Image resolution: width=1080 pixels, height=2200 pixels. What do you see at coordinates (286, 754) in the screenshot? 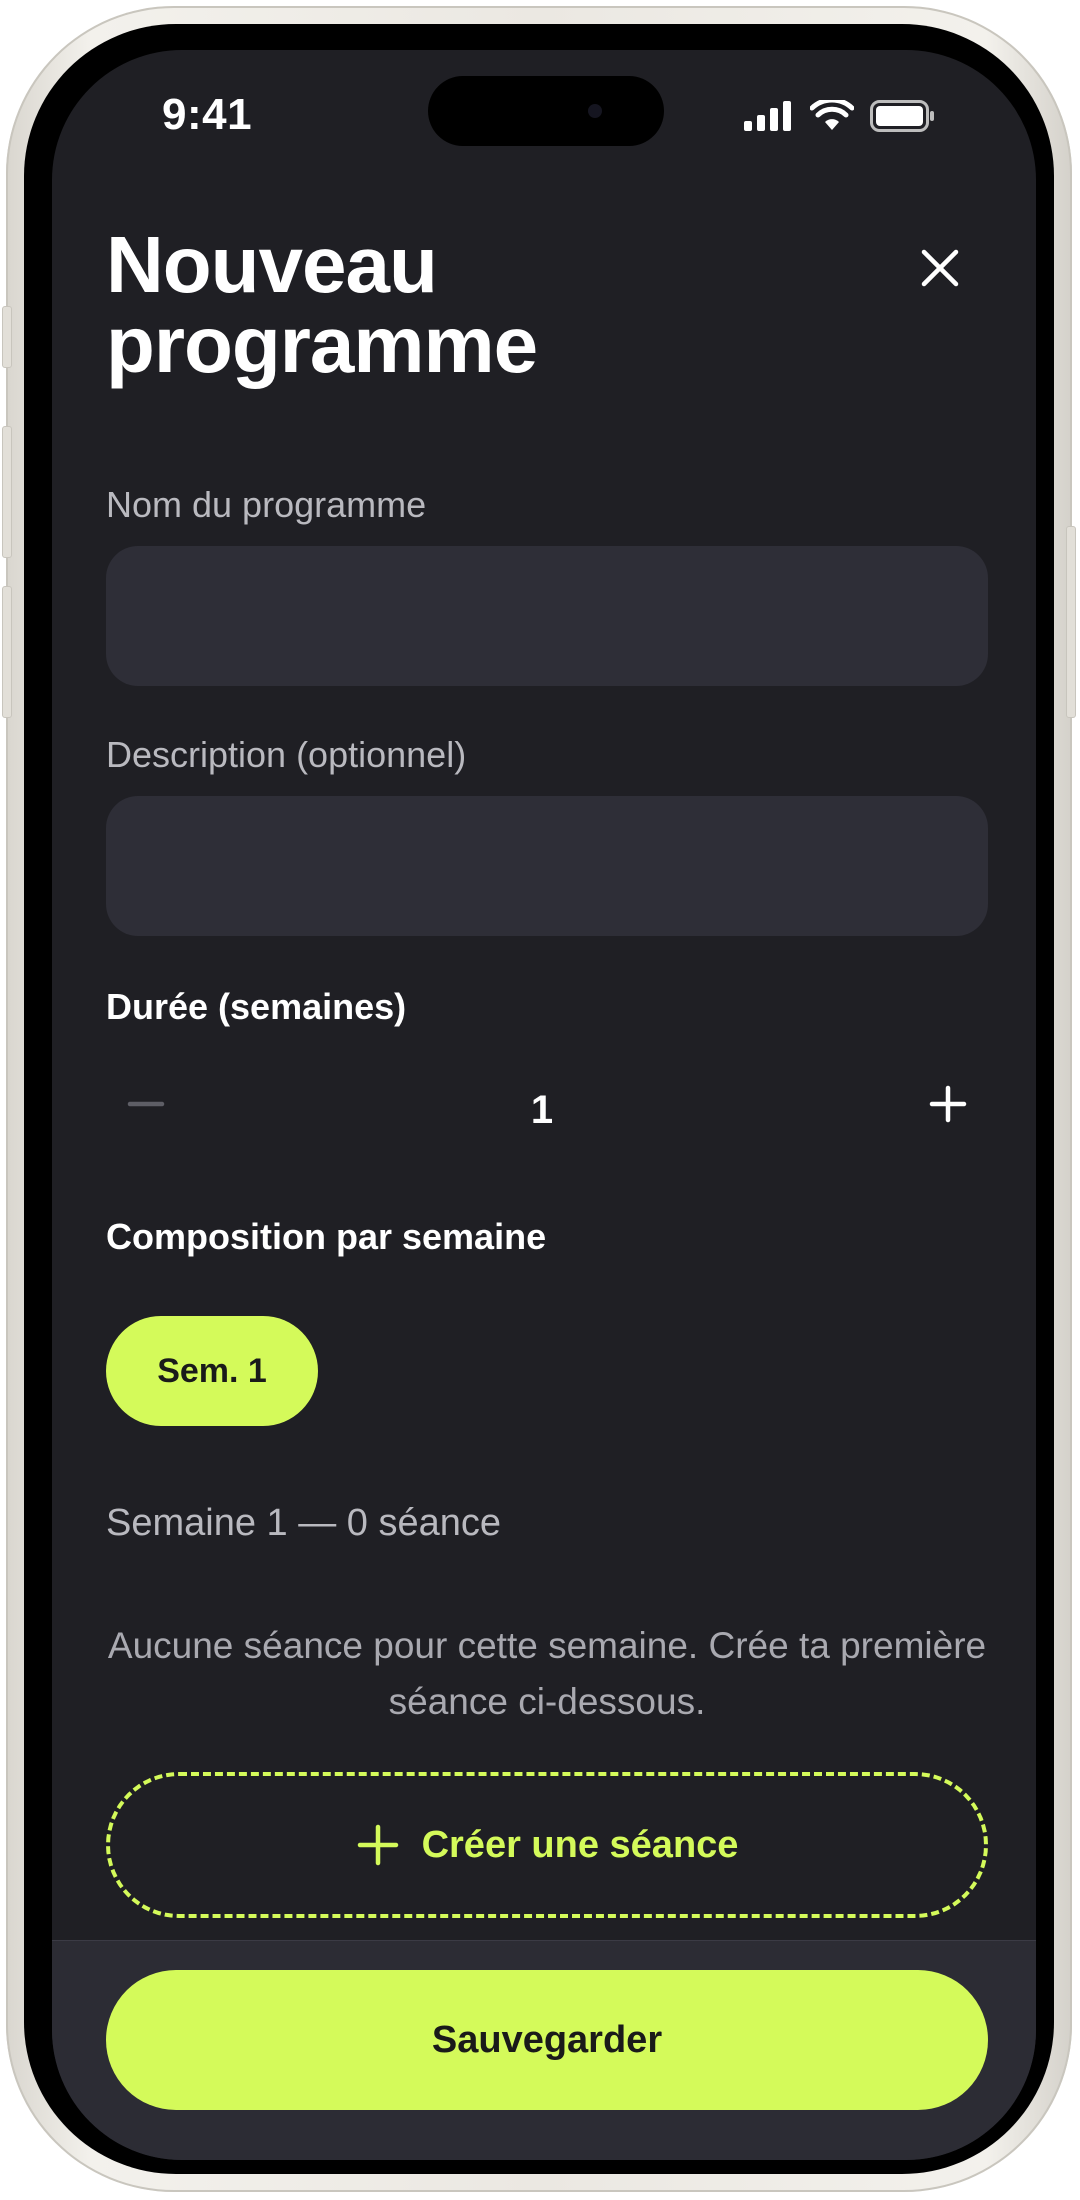
I see `description-label: Description (optionnel)` at bounding box center [286, 754].